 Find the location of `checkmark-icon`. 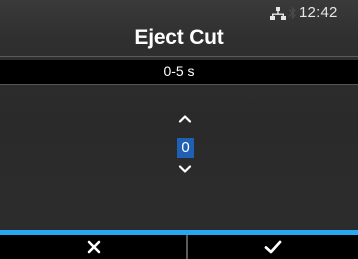

checkmark-icon is located at coordinates (273, 247).